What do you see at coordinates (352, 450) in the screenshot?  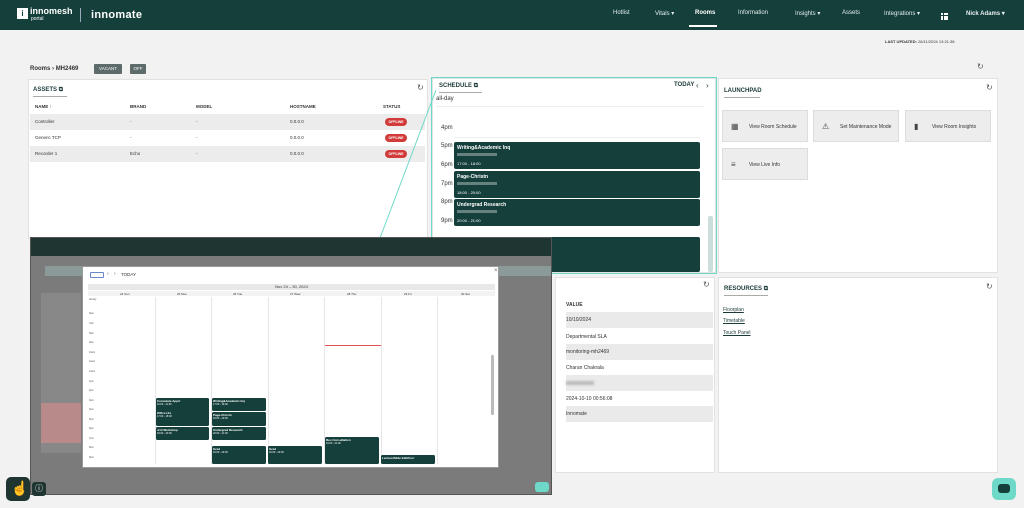 I see `calendar-event: Res Consultation 19:00 - 21:00` at bounding box center [352, 450].